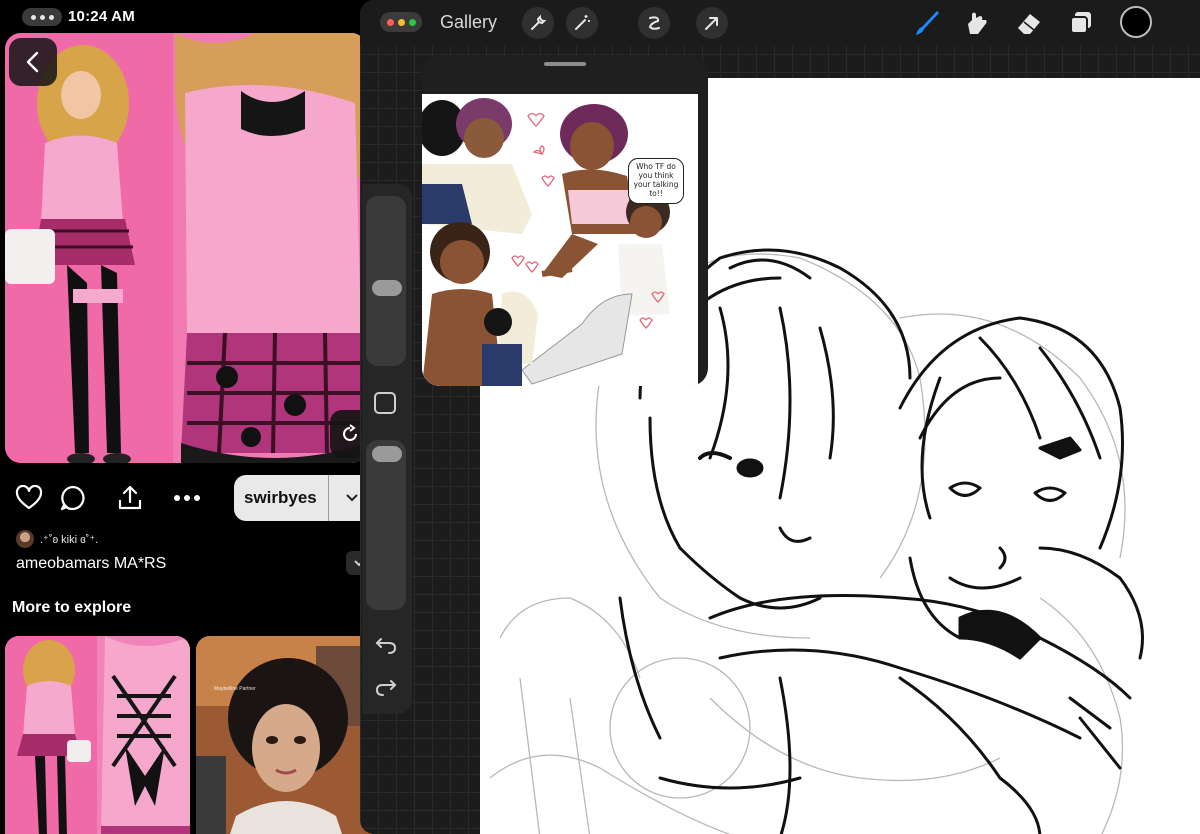 The height and width of the screenshot is (834, 1200). What do you see at coordinates (42, 17) in the screenshot?
I see `multitask-dots-icon` at bounding box center [42, 17].